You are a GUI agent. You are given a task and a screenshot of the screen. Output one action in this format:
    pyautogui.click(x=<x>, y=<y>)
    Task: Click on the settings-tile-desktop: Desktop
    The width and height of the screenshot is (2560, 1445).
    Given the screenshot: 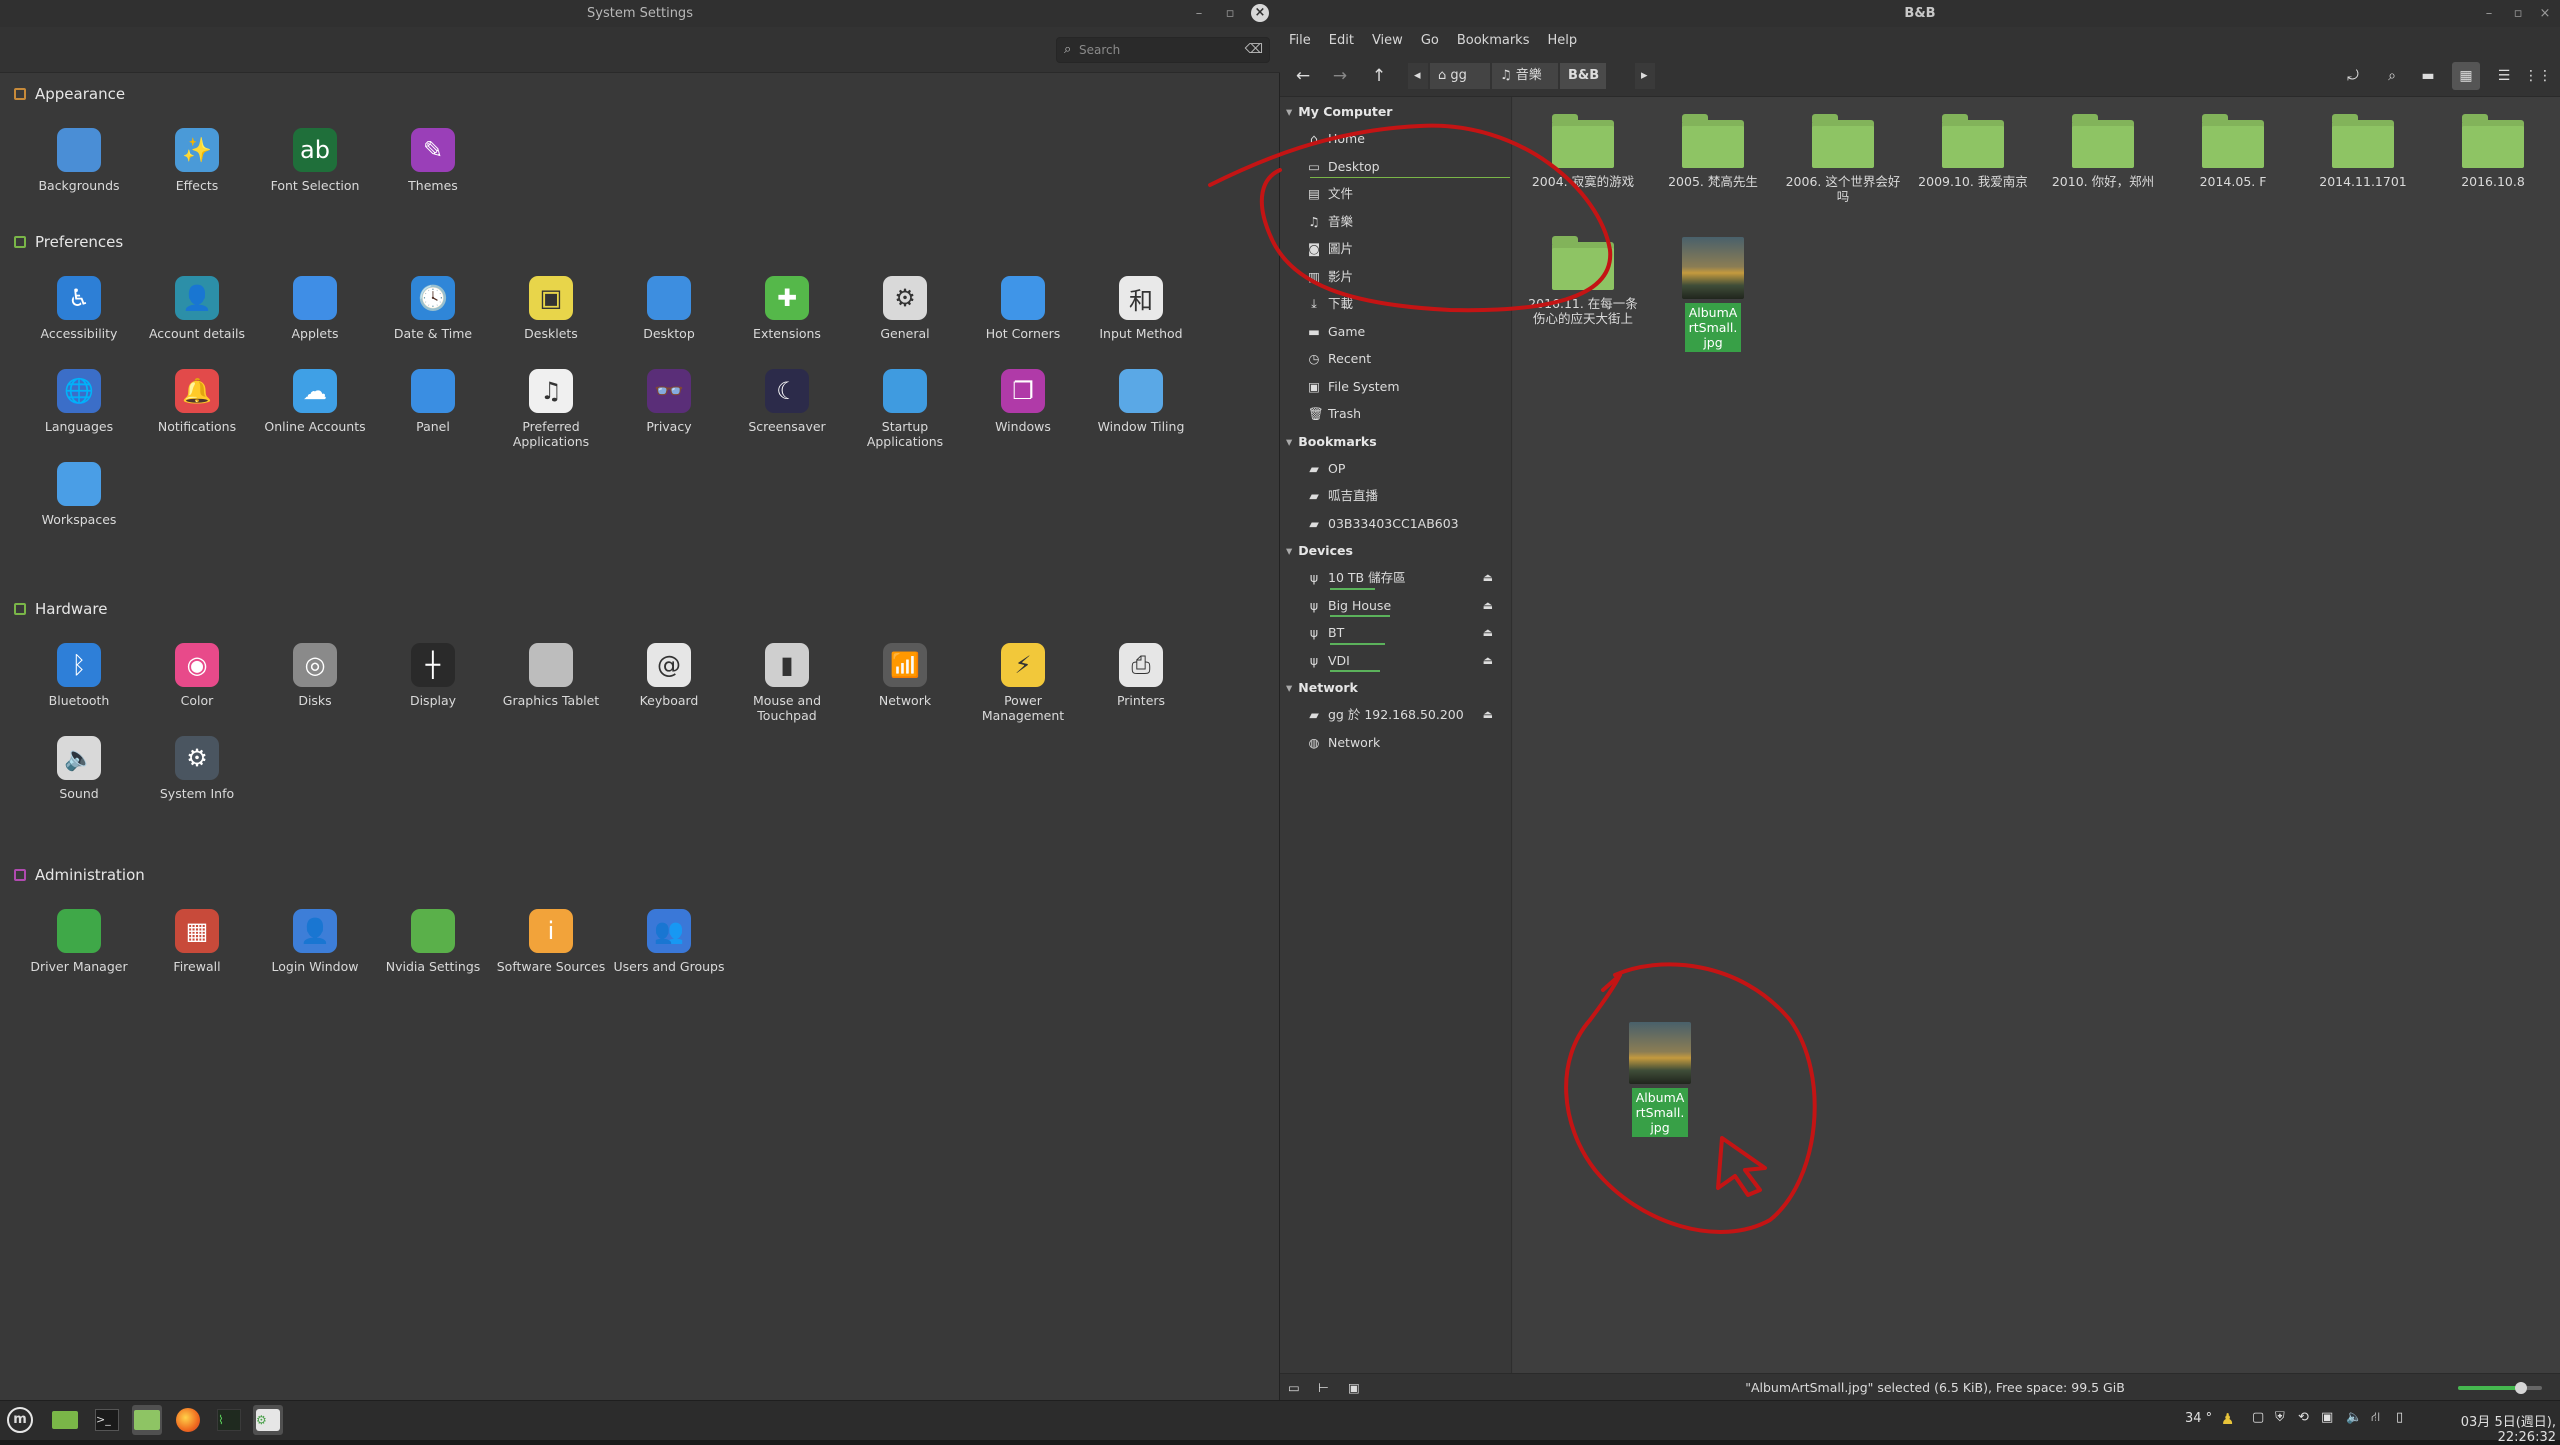 What is the action you would take?
    pyautogui.click(x=669, y=313)
    